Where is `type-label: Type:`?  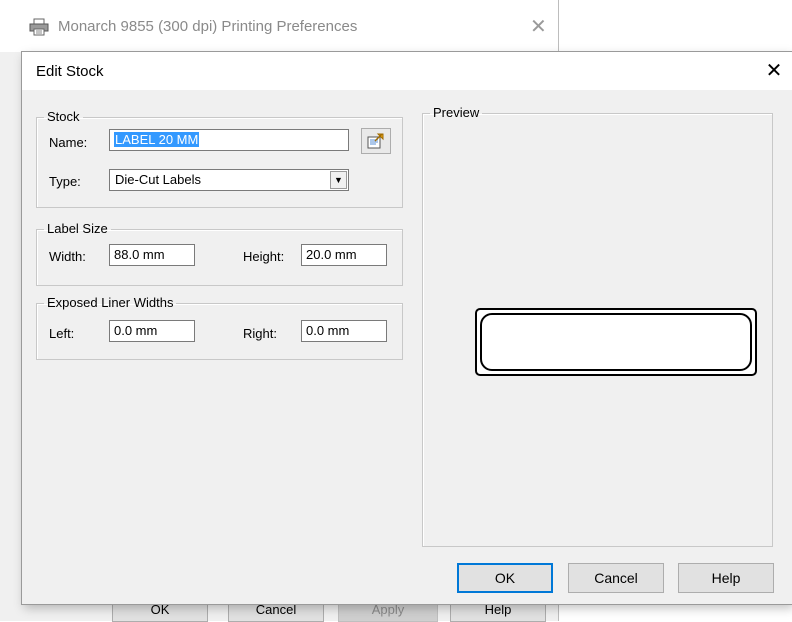 type-label: Type: is located at coordinates (65, 181).